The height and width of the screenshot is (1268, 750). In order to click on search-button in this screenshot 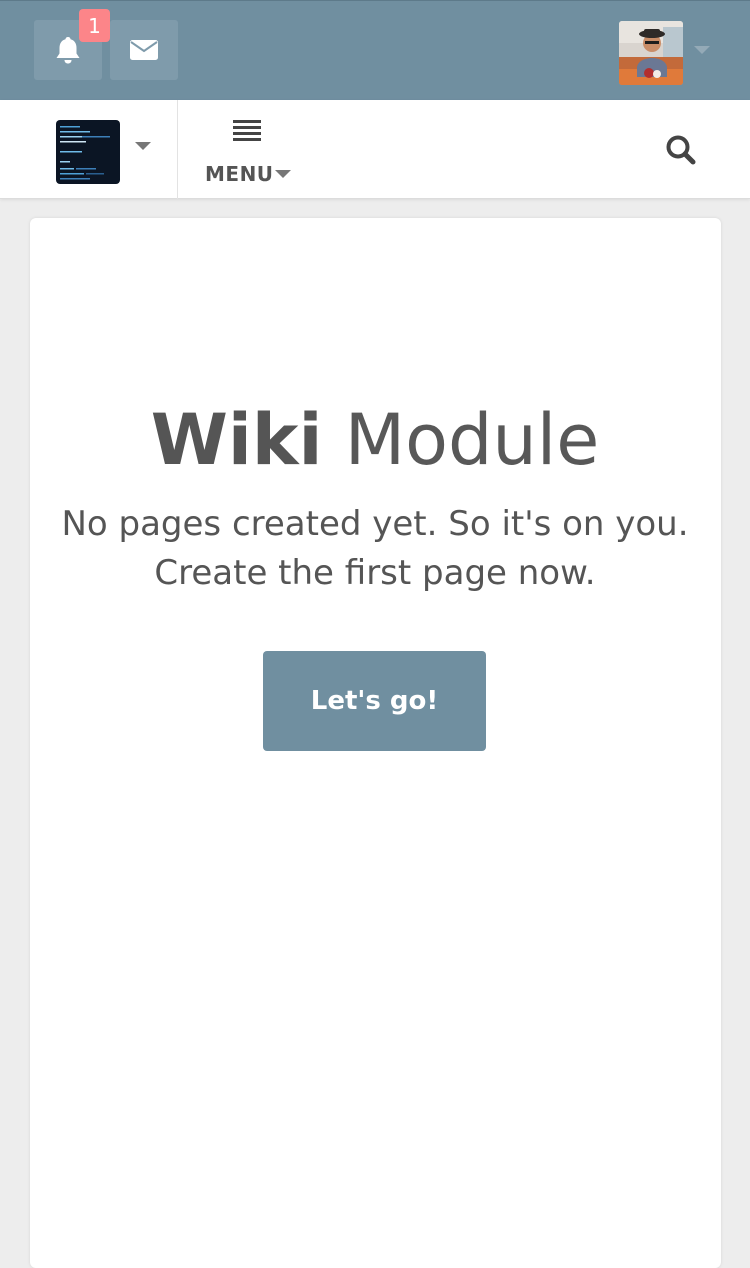, I will do `click(681, 150)`.